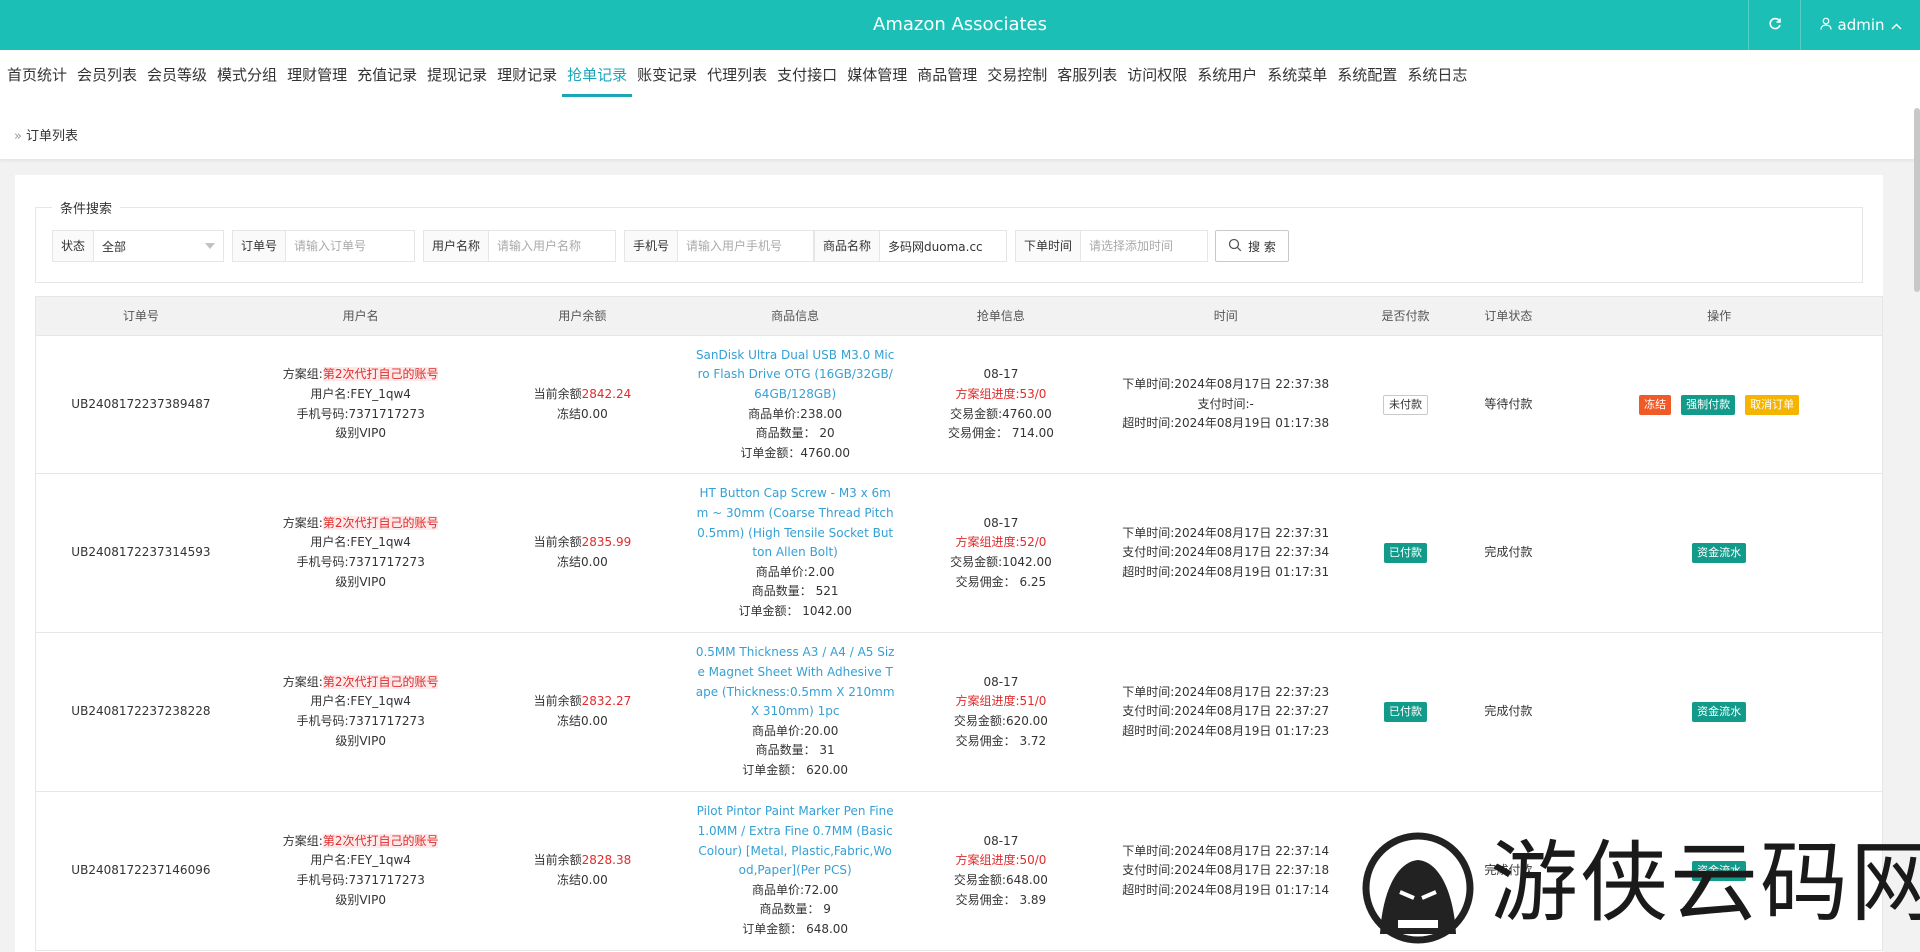  I want to click on ops-group: 冻结 强制付款 取消订单, so click(1719, 404).